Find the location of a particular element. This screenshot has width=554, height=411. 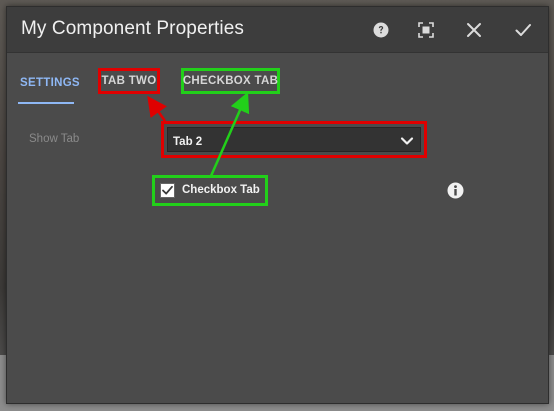

done-button is located at coordinates (523, 30).